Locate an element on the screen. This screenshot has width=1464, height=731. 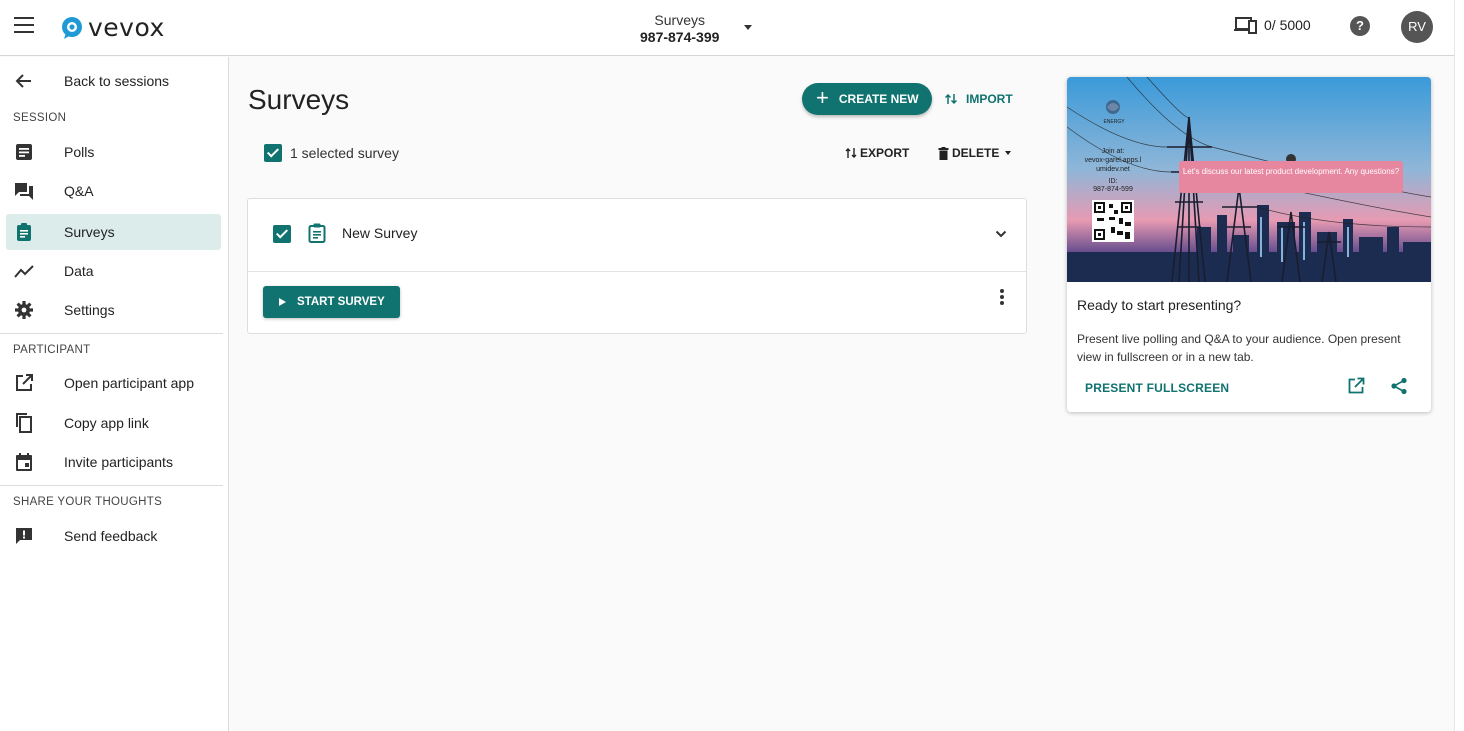
sidebar-item-label: Settings is located at coordinates (89, 310).